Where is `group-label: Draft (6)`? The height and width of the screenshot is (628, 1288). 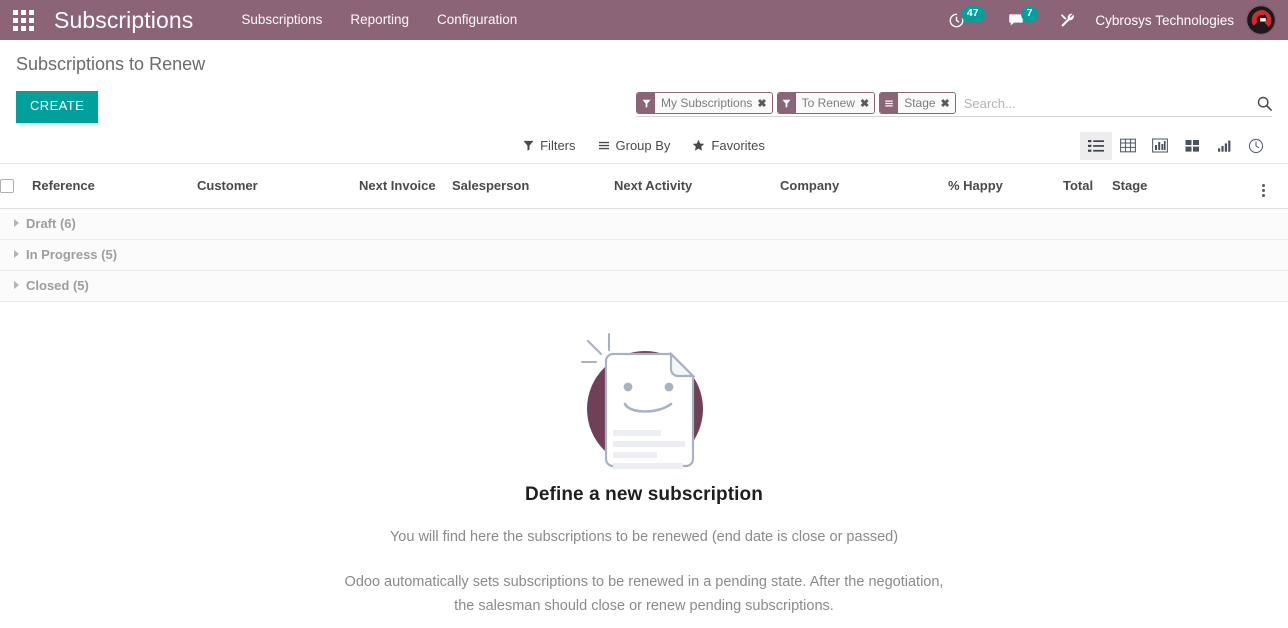
group-label: Draft (6) is located at coordinates (51, 223).